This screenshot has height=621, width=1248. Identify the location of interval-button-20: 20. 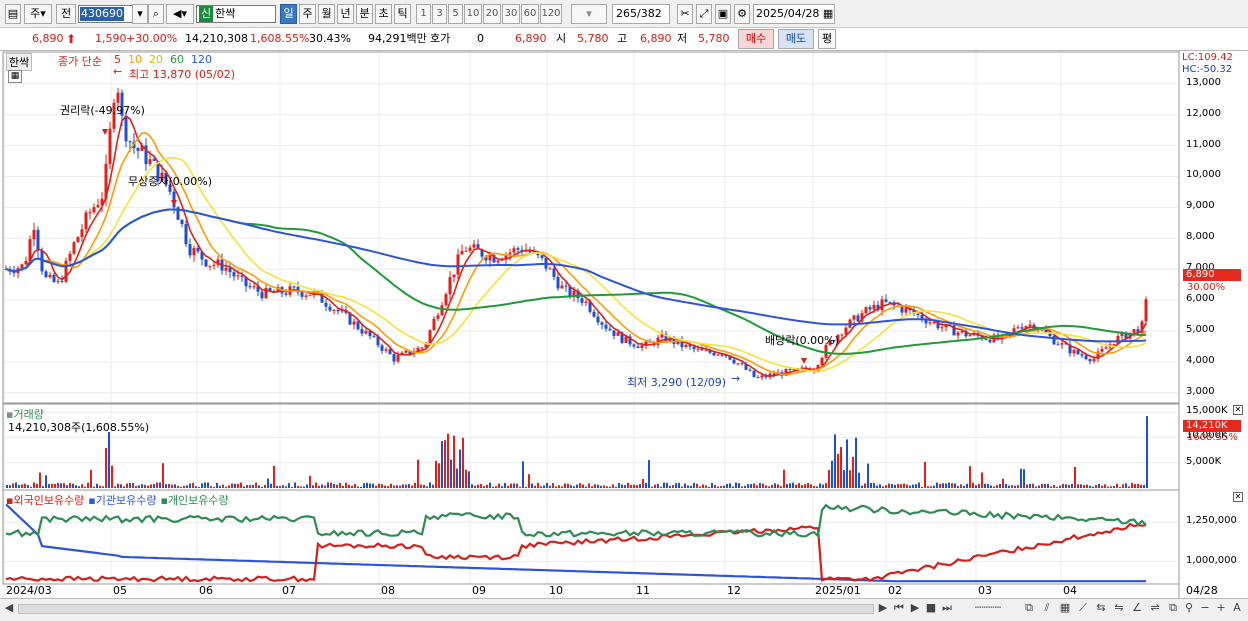
(492, 14).